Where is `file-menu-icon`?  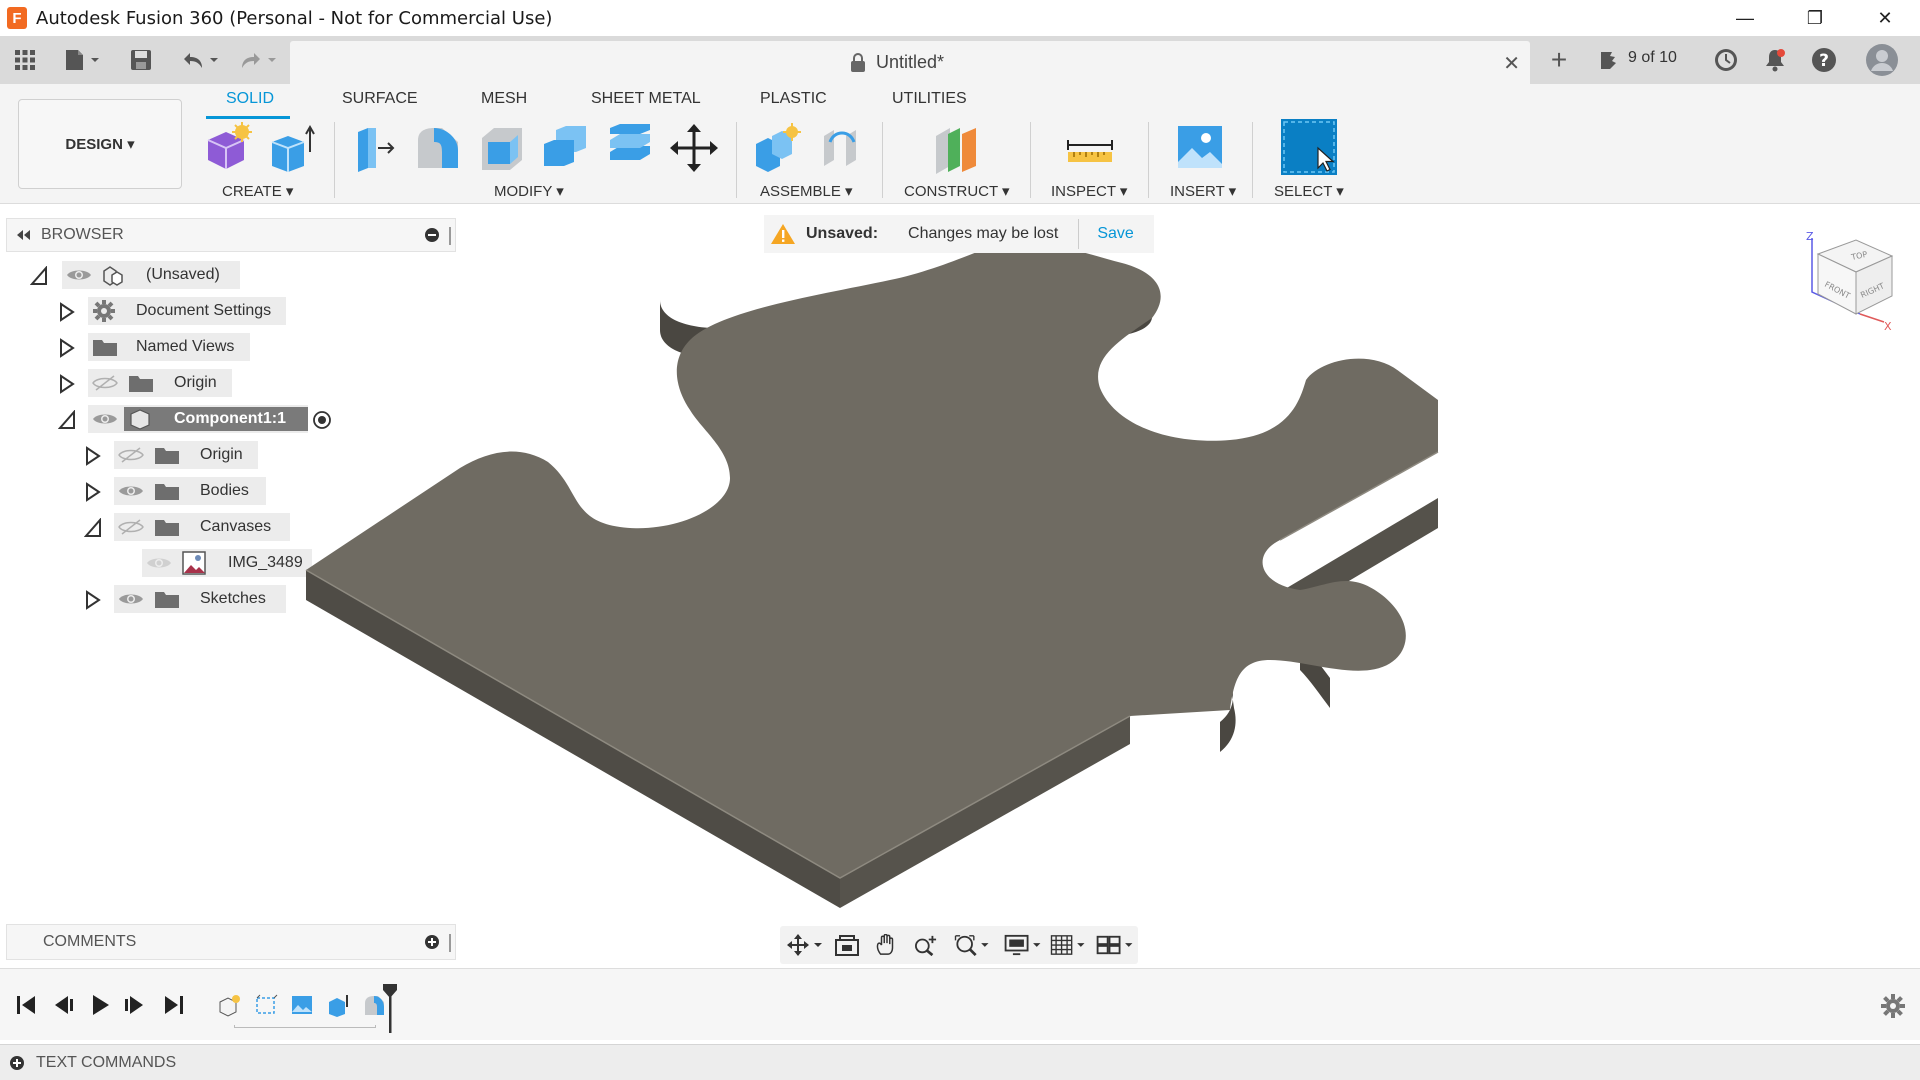
file-menu-icon is located at coordinates (82, 60).